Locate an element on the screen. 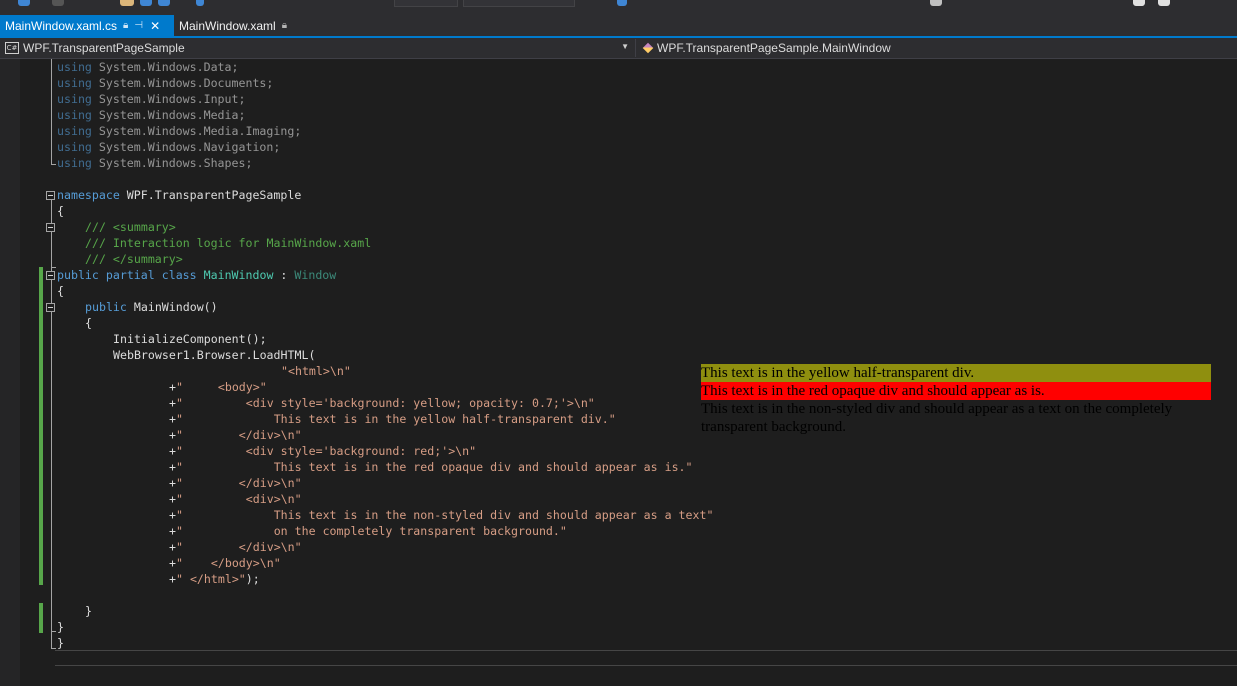 This screenshot has width=1237, height=686. code-line: using System.Windows.Navigation; is located at coordinates (168, 147).